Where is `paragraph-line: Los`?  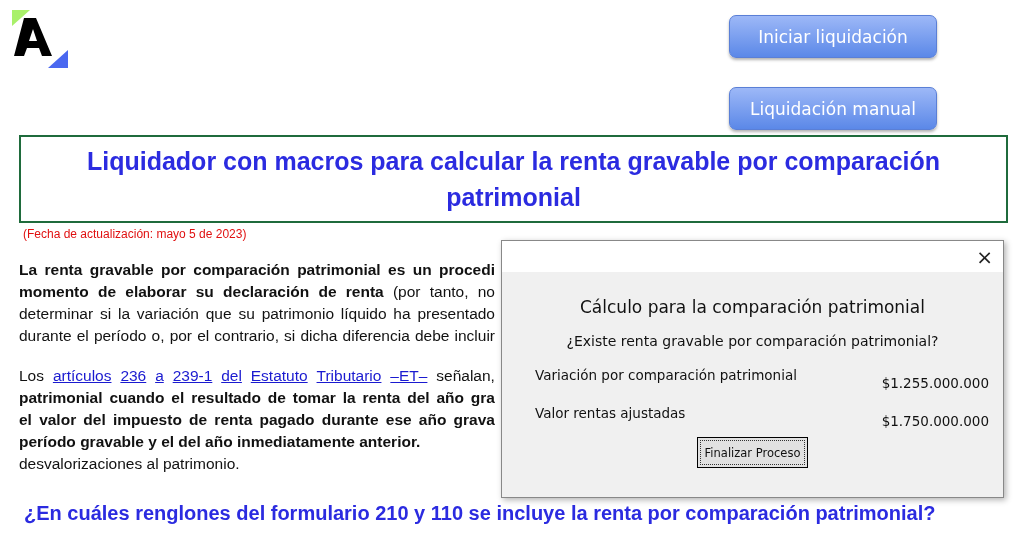
paragraph-line: Los is located at coordinates (31, 376).